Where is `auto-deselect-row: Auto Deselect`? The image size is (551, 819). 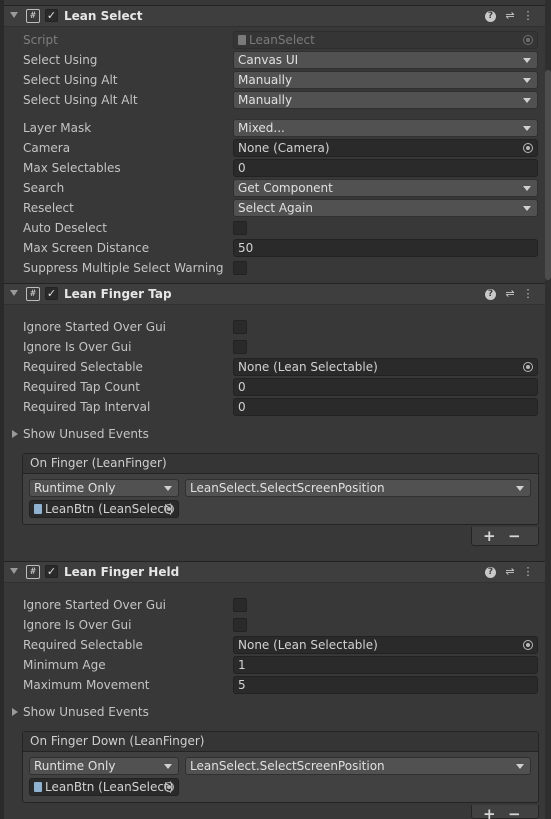 auto-deselect-row: Auto Deselect is located at coordinates (280, 228).